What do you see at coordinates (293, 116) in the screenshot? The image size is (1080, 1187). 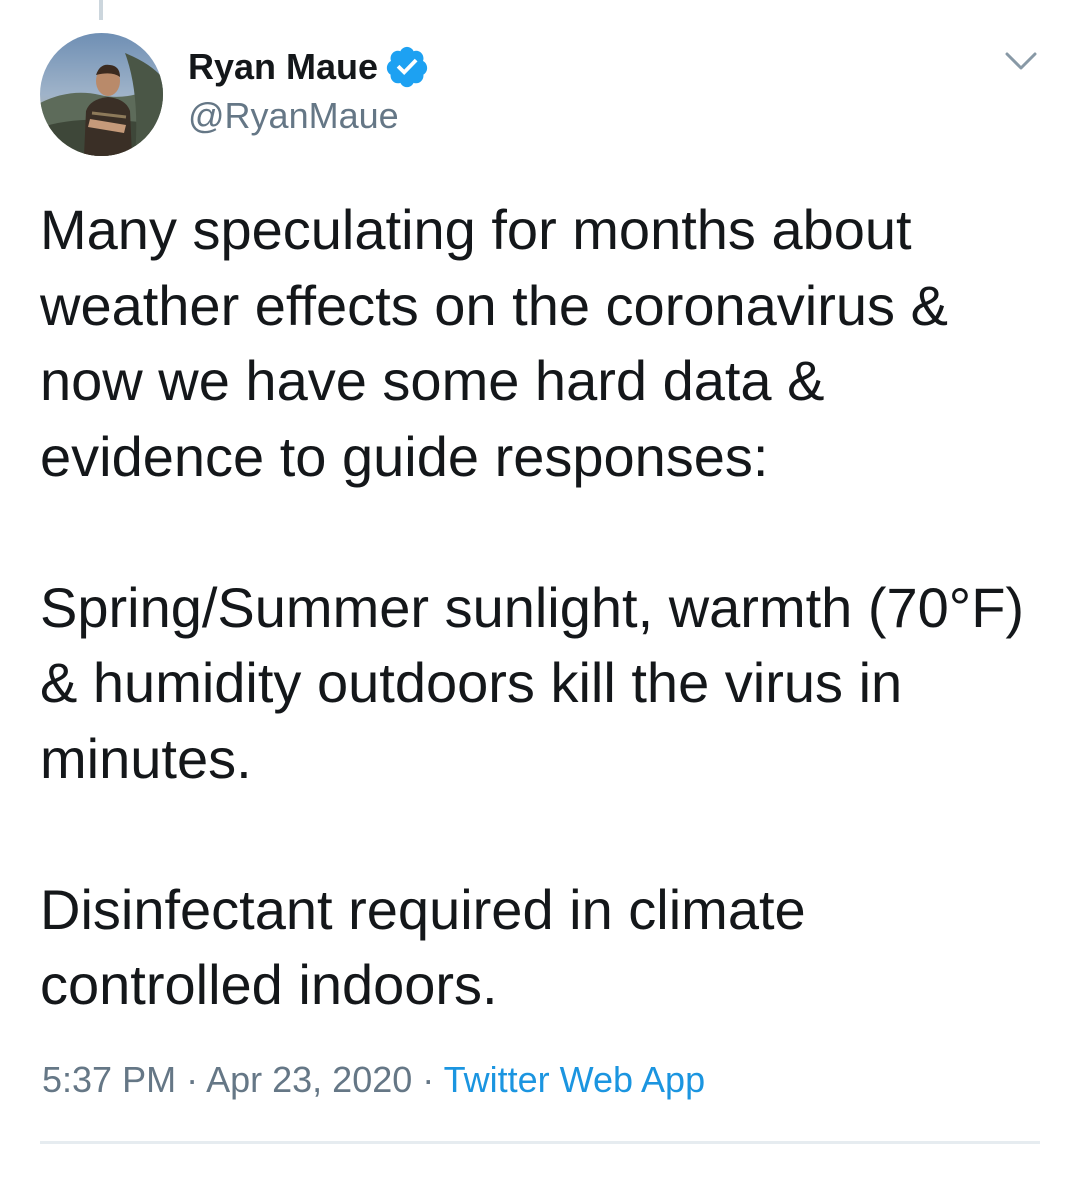 I see `author-handle: @RyanMaue` at bounding box center [293, 116].